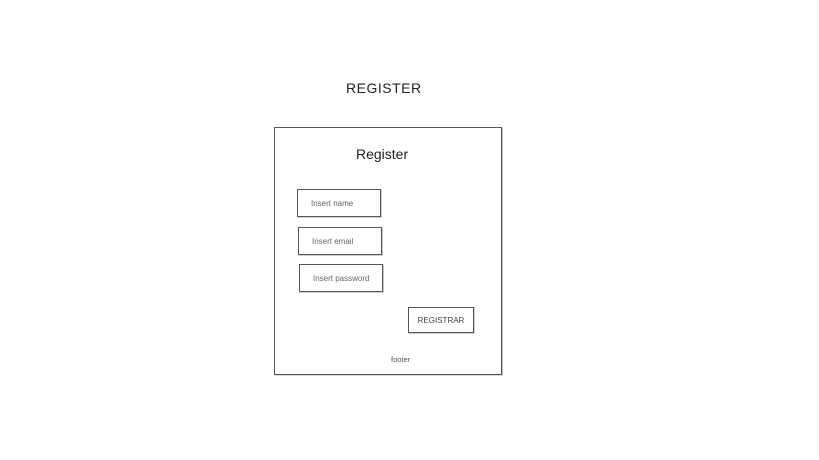 This screenshot has height=460, width=819. I want to click on password-input, so click(341, 278).